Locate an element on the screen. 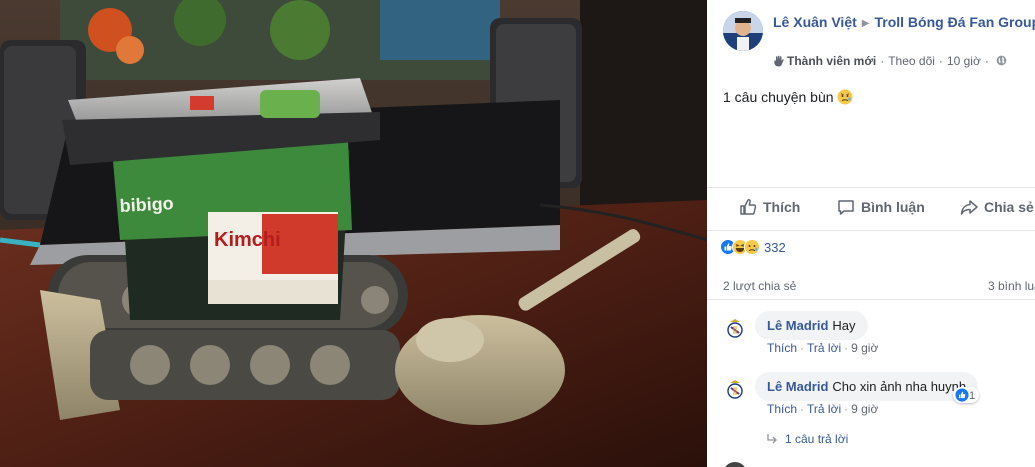 The width and height of the screenshot is (1035, 467). sad-reaction-icon is located at coordinates (752, 247).